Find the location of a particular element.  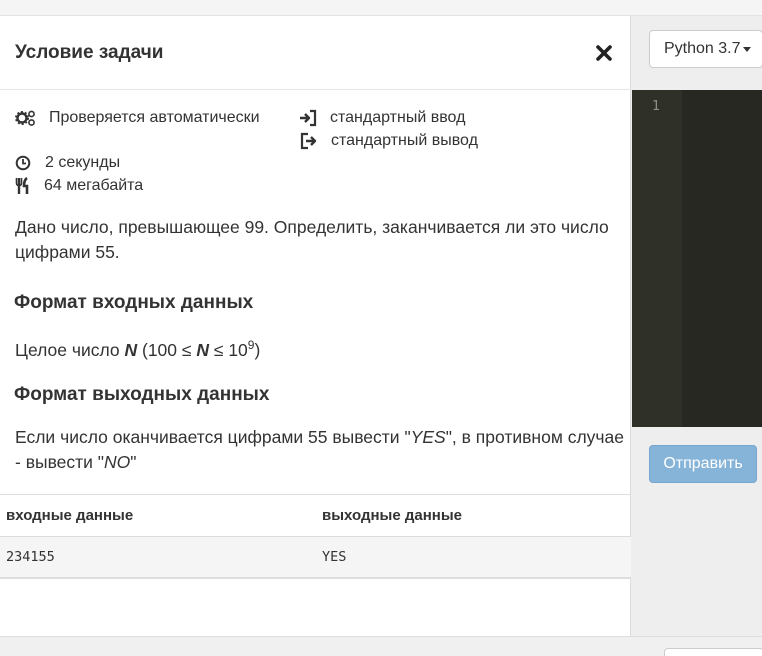

memory-limit-info: 64 мегабайта is located at coordinates (79, 186).